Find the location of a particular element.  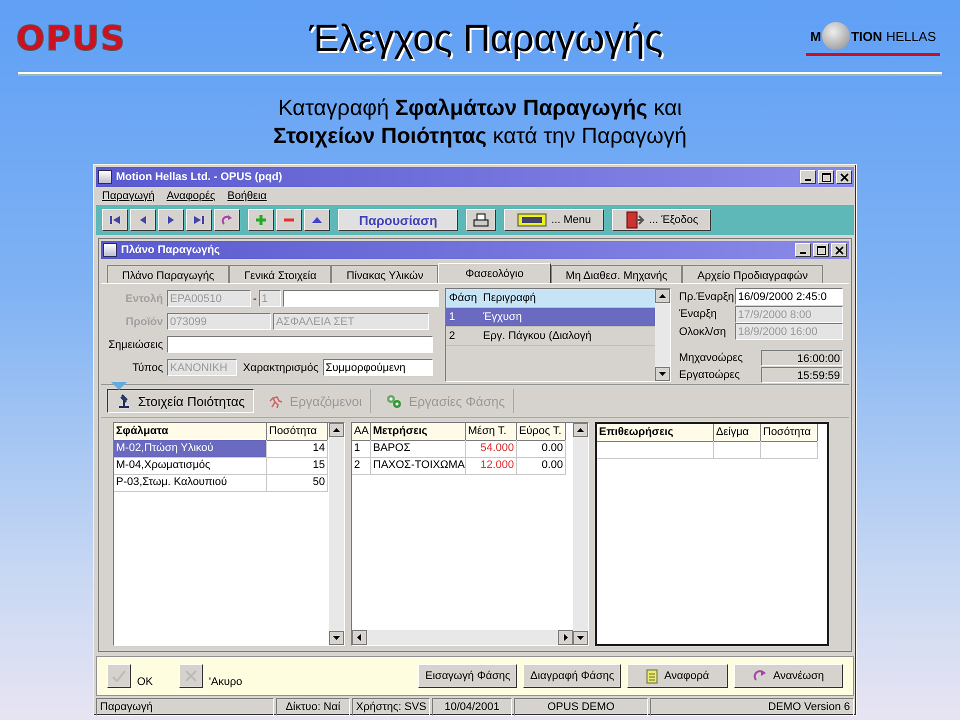

tab: Γενικά Στοιχεία is located at coordinates (280, 274).